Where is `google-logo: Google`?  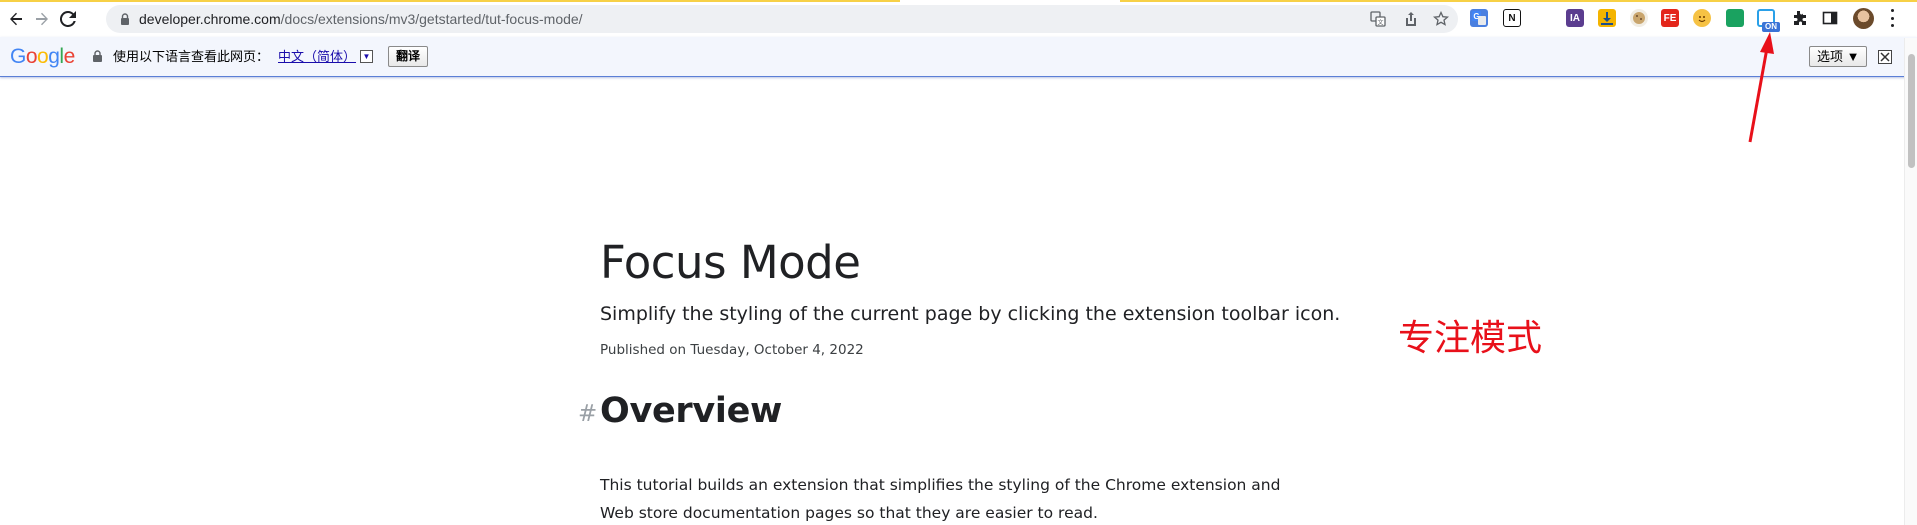 google-logo: Google is located at coordinates (42, 56).